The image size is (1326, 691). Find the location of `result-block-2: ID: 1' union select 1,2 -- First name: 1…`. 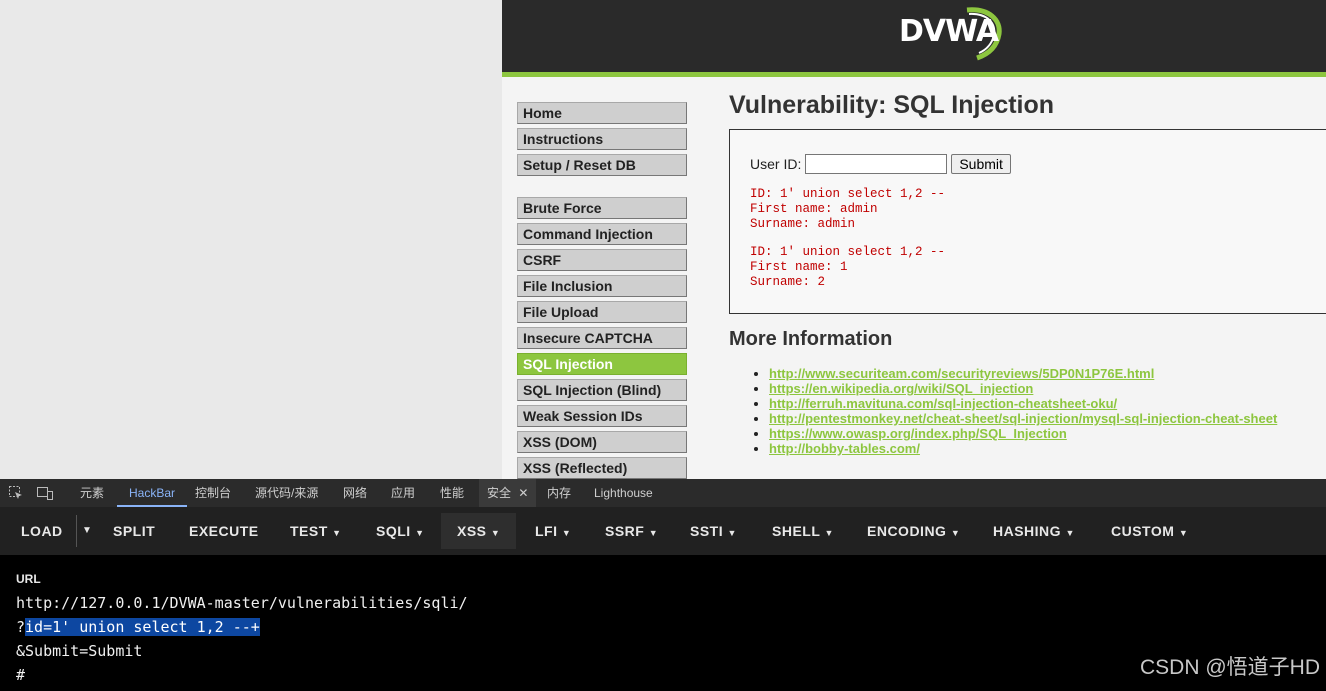

result-block-2: ID: 1' union select 1,2 -- First name: 1… is located at coordinates (847, 267).